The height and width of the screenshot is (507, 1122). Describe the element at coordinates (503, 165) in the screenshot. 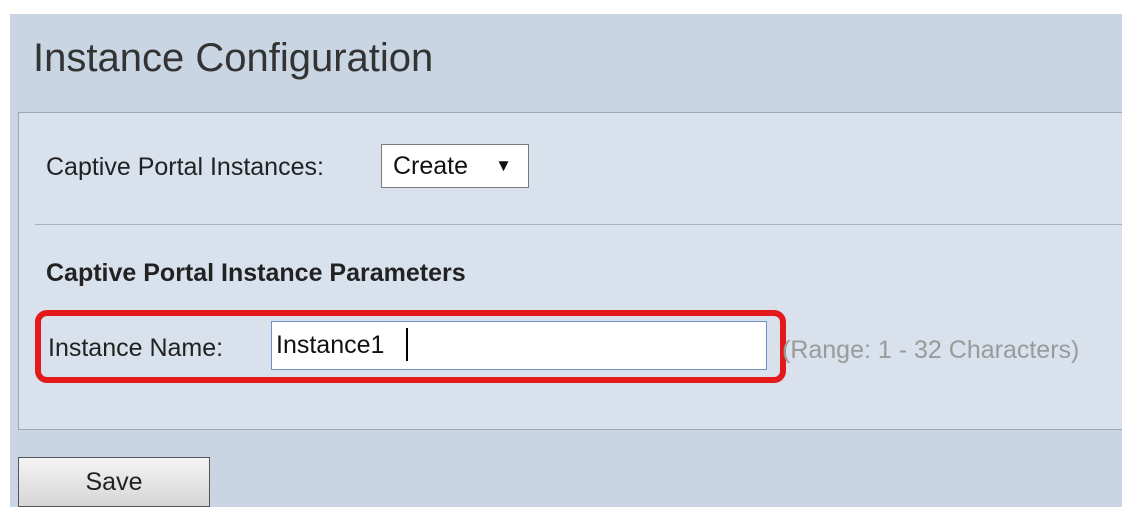

I see `triangle-down-icon: ▼` at that location.